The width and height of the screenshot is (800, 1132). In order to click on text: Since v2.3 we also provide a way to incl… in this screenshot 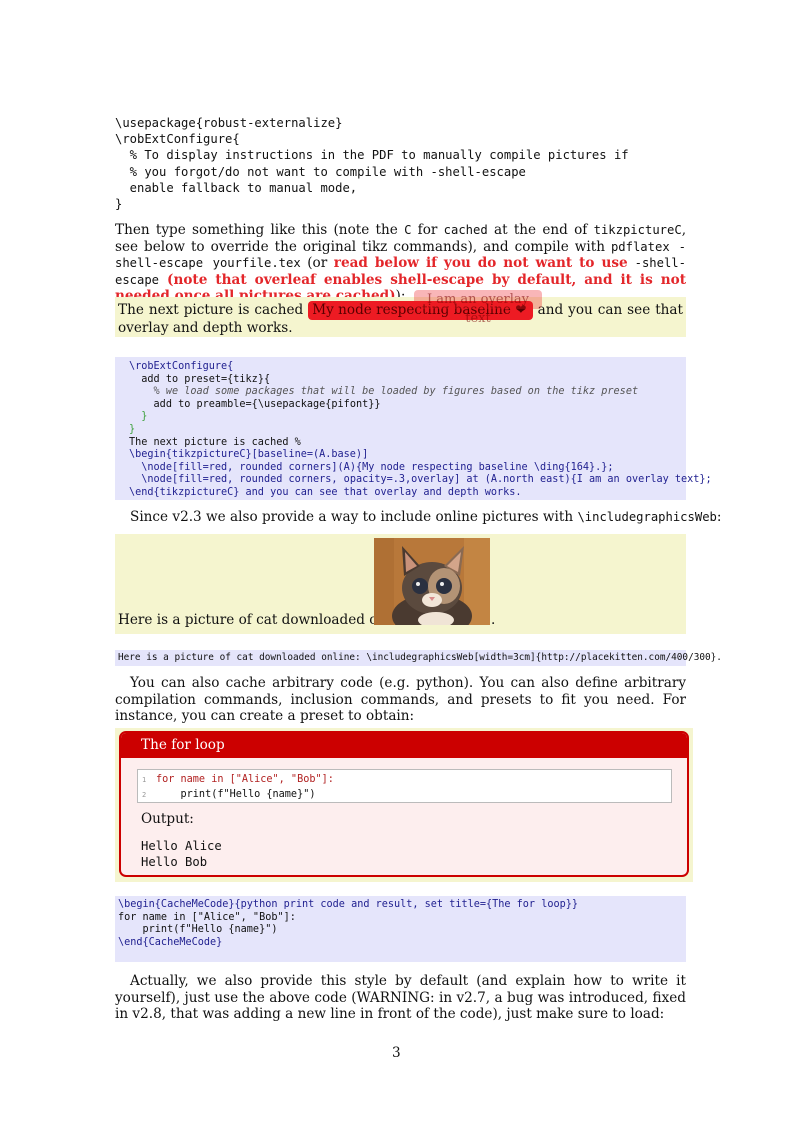, I will do `click(354, 517)`.